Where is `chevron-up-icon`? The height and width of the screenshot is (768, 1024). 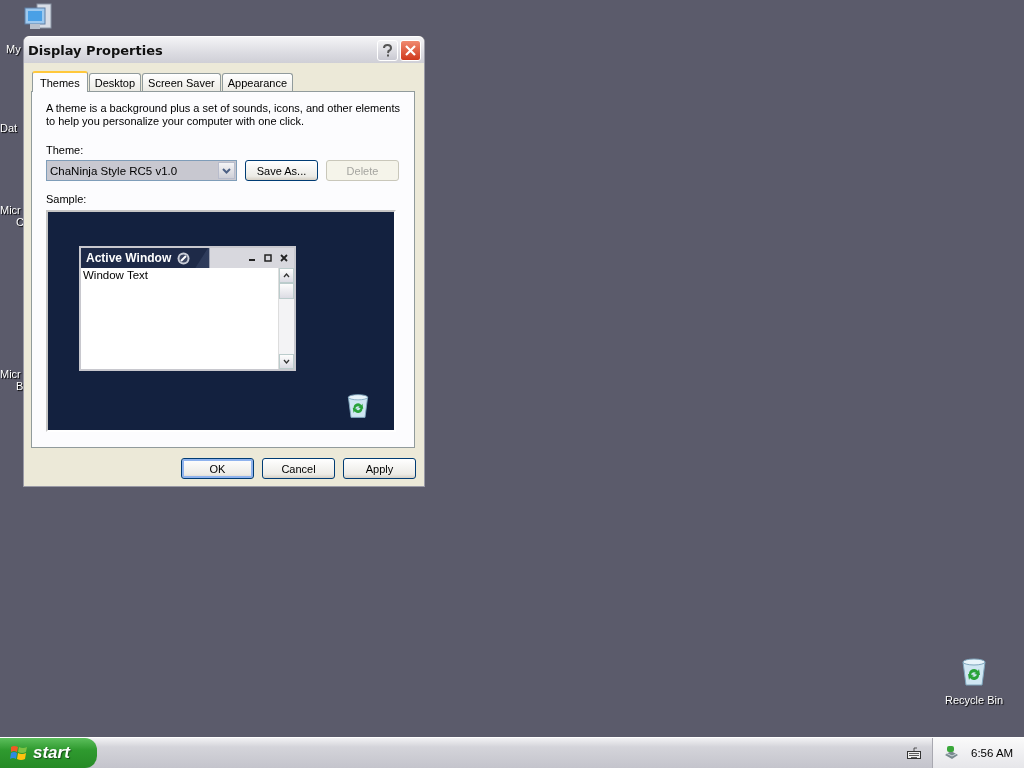
chevron-up-icon is located at coordinates (286, 275).